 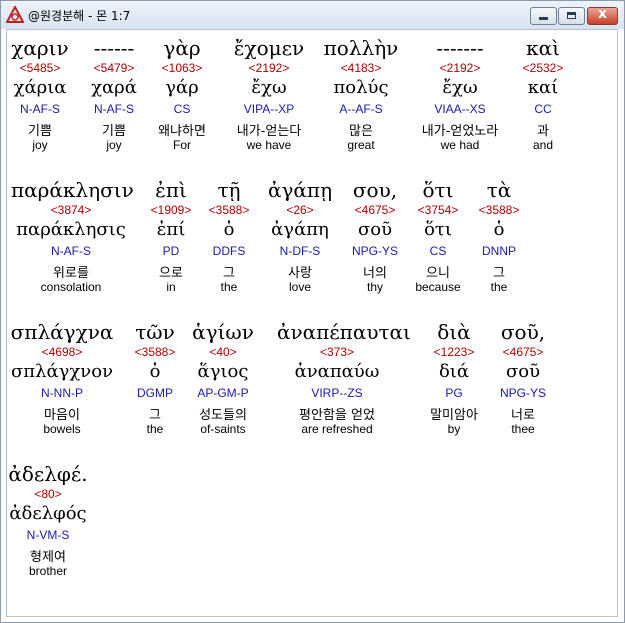 I want to click on strongs-number: <3588>, so click(x=499, y=210).